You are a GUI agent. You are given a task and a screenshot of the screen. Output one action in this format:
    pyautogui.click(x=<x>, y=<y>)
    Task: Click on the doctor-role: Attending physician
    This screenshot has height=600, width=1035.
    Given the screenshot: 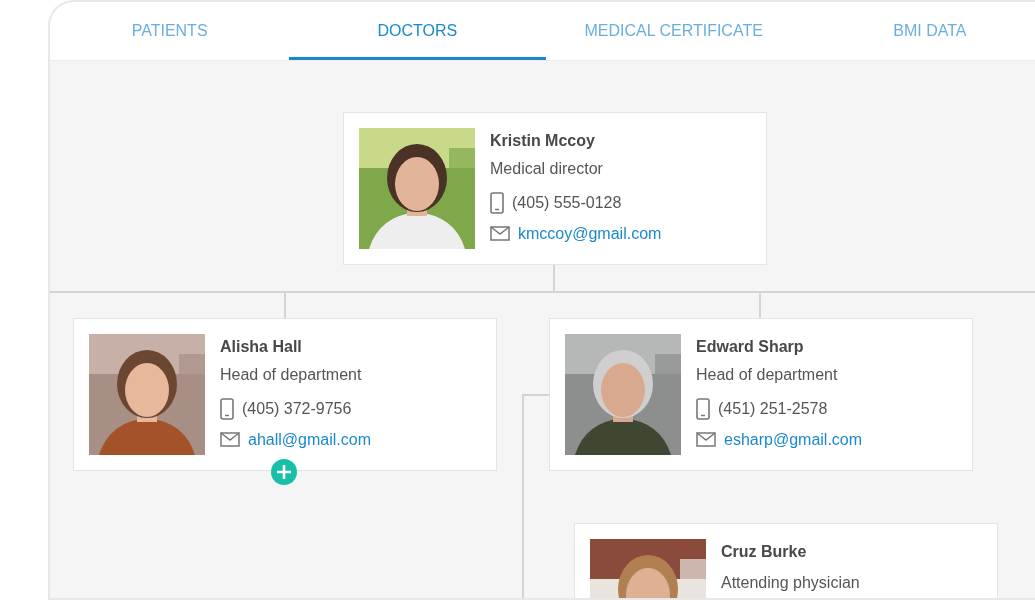 What is the action you would take?
    pyautogui.click(x=790, y=583)
    